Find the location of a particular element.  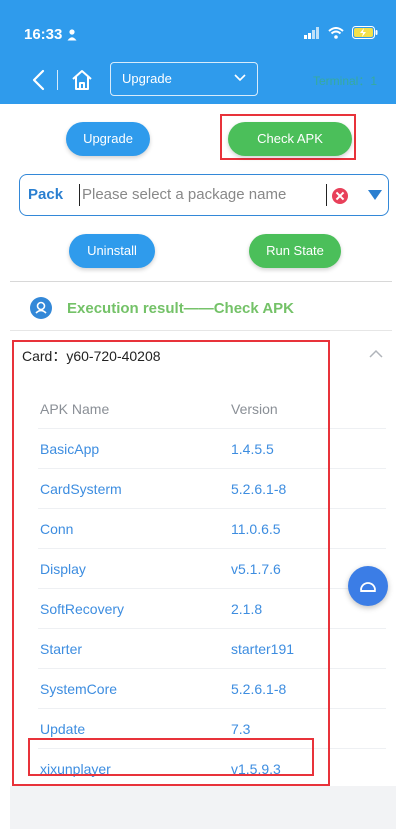

assistant-float-button is located at coordinates (368, 586).